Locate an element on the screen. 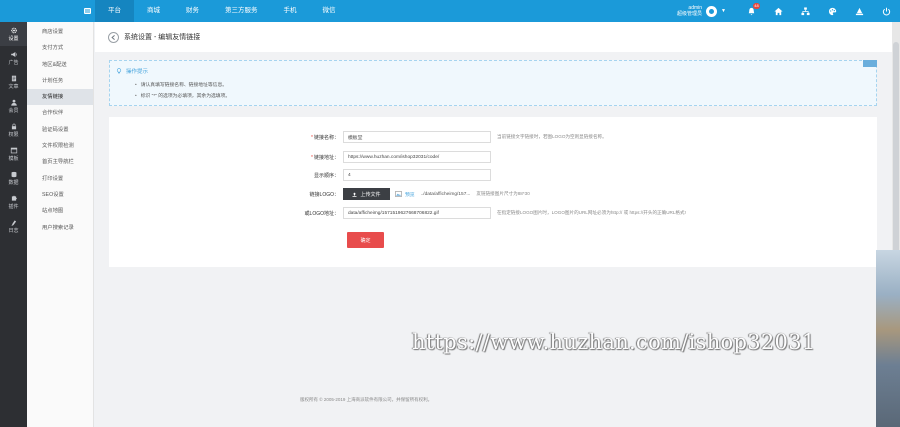 This screenshot has width=900, height=427. power-icon is located at coordinates (886, 11).